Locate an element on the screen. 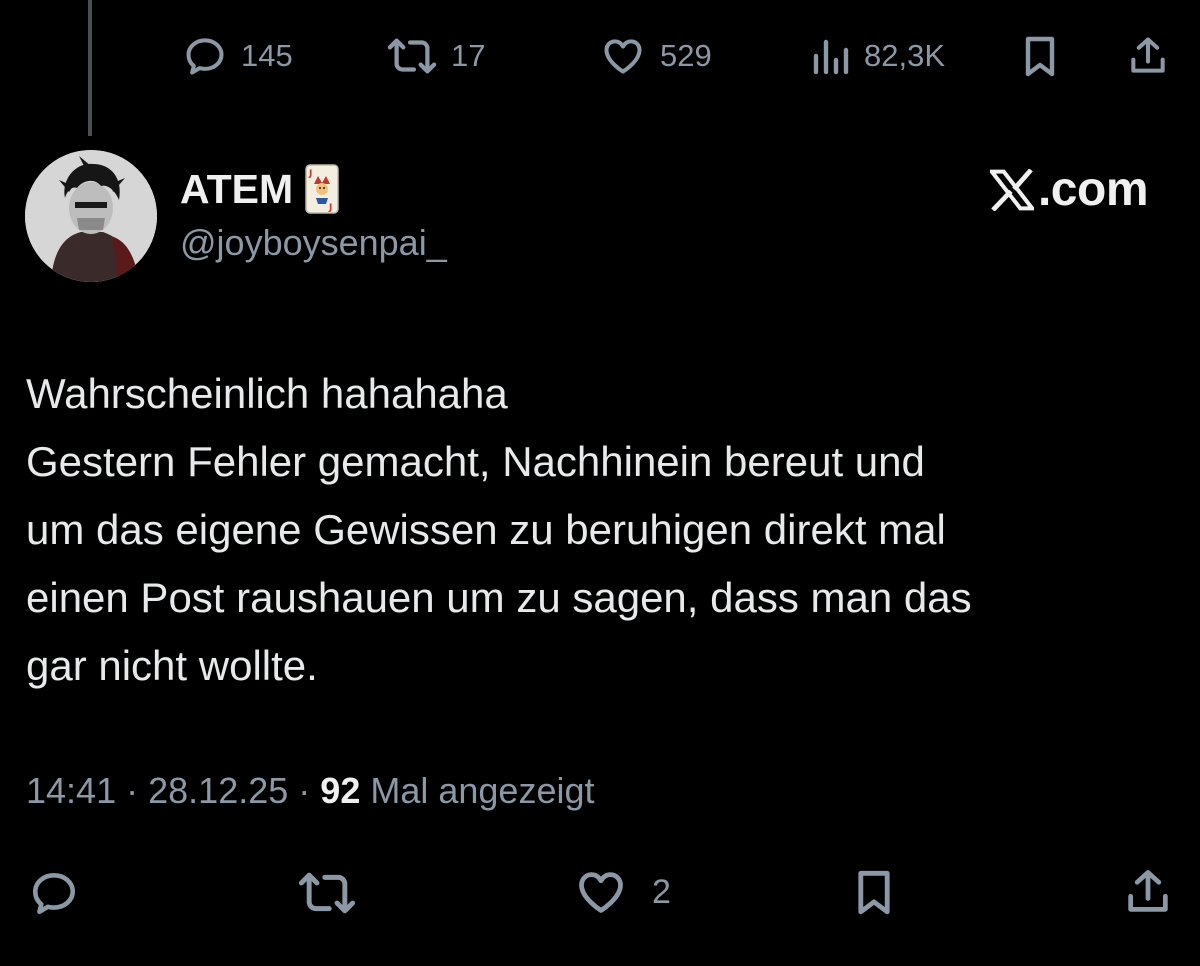  tweet-meta: 14:41 · 28.12.25 · 92 Mal angezeigt is located at coordinates (310, 791).